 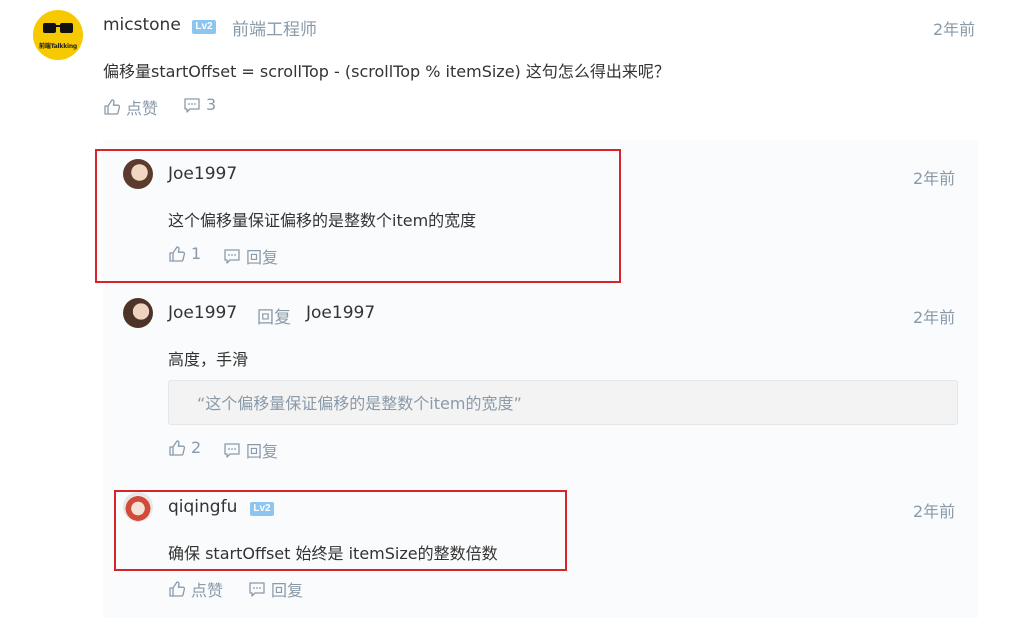 I want to click on reply-count-button: 3, so click(x=199, y=104).